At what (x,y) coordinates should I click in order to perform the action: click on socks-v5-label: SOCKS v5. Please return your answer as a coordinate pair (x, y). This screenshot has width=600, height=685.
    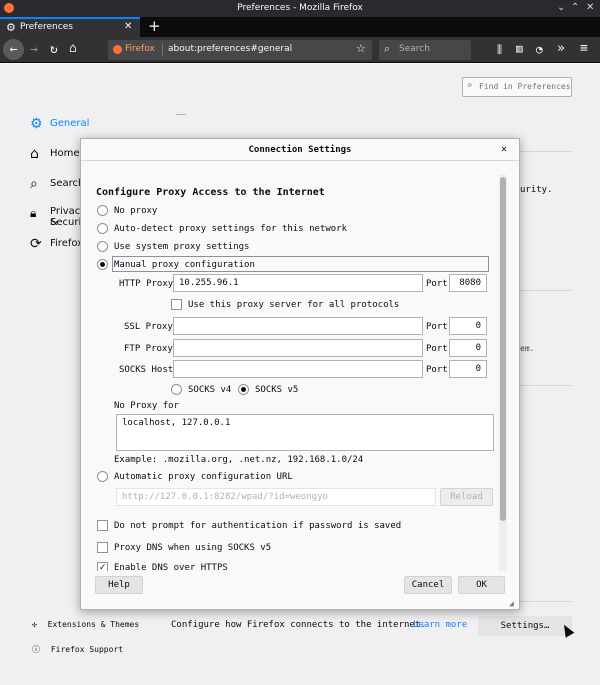
    Looking at the image, I should click on (277, 390).